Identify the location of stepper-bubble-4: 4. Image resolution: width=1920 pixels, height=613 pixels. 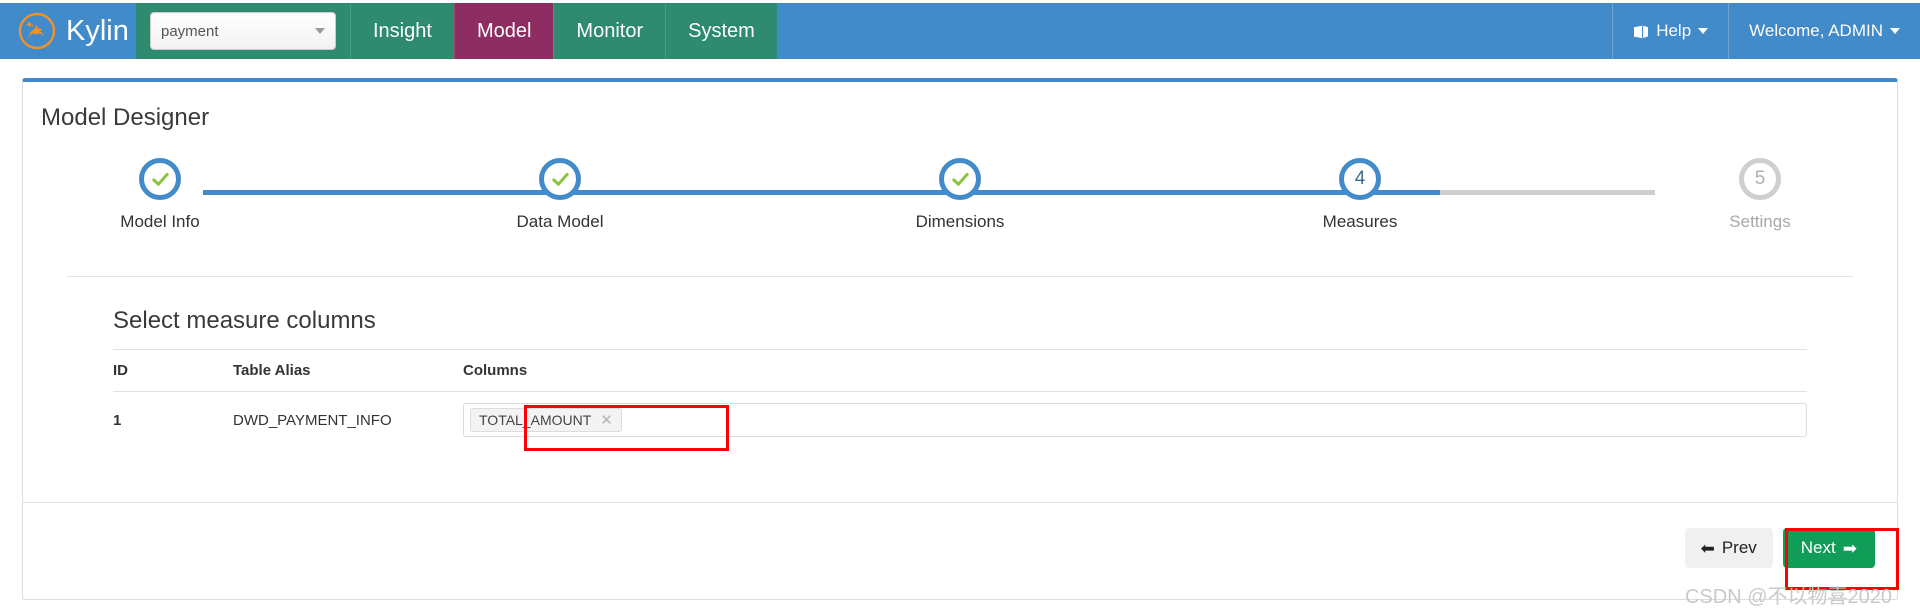
(1360, 179).